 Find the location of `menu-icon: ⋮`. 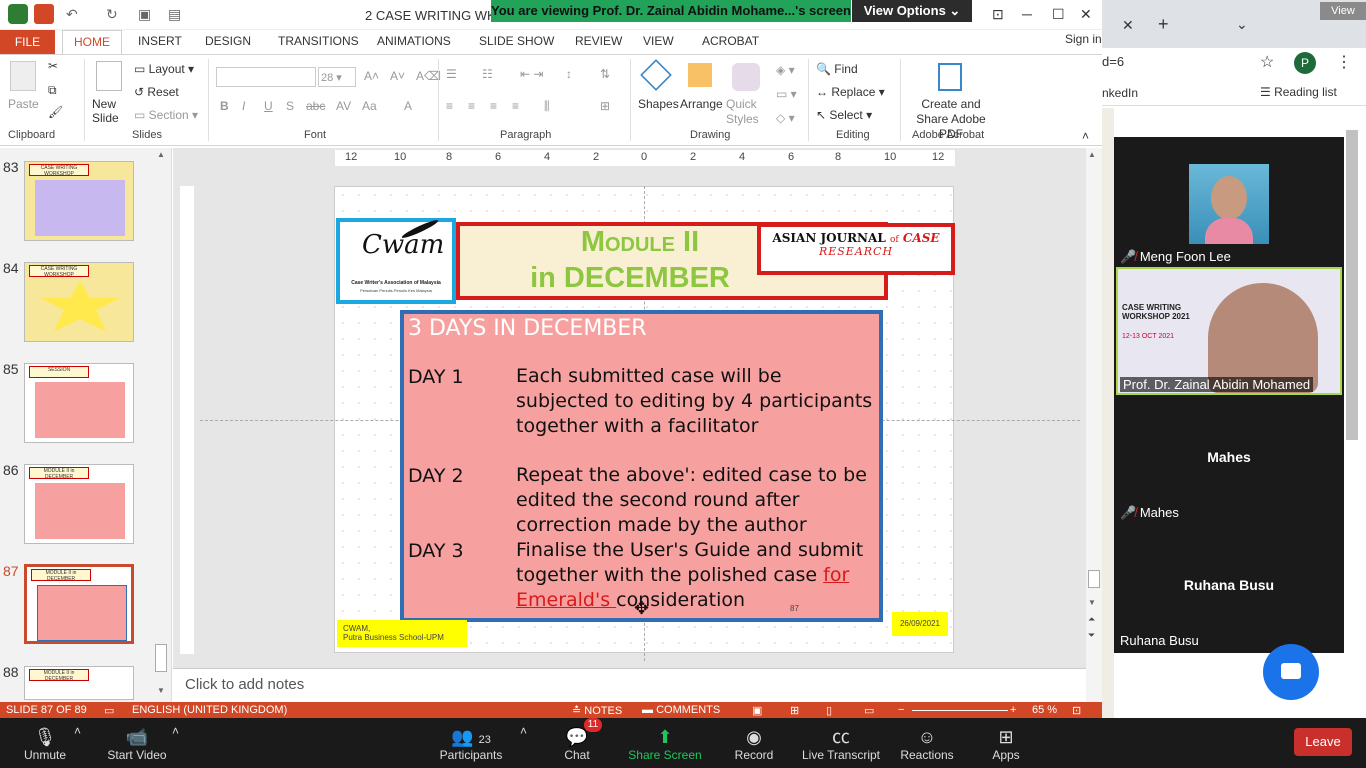

menu-icon: ⋮ is located at coordinates (1344, 62).